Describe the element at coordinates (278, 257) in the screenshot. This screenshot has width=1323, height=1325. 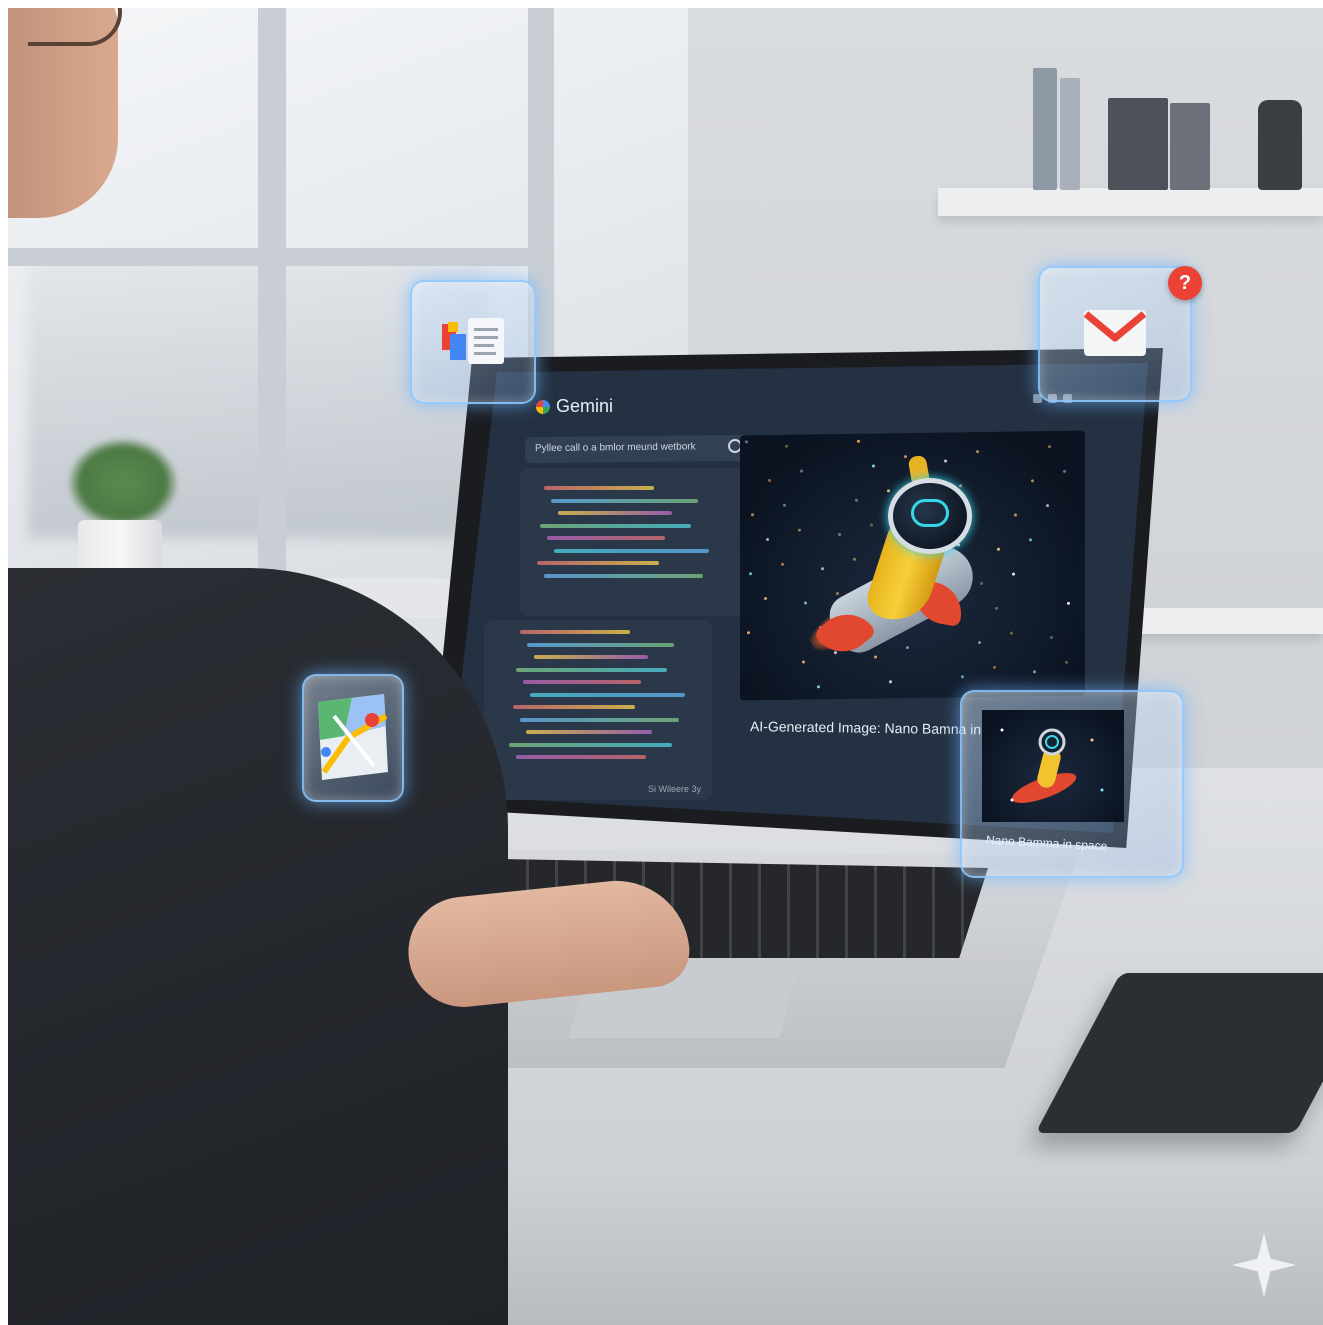
I see `window-transom` at that location.